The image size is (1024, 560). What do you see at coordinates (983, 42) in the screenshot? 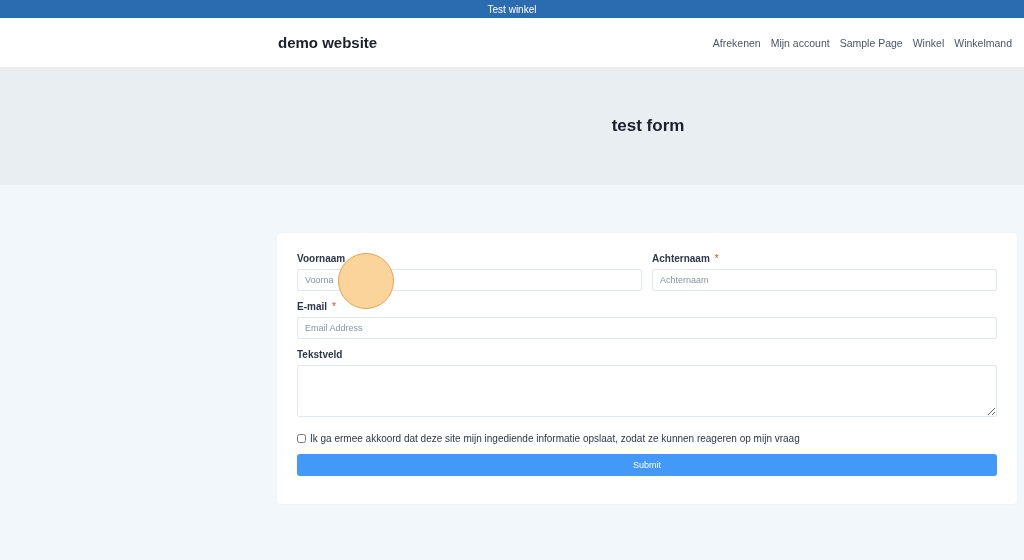
I see `nav-link: Winkelmand` at bounding box center [983, 42].